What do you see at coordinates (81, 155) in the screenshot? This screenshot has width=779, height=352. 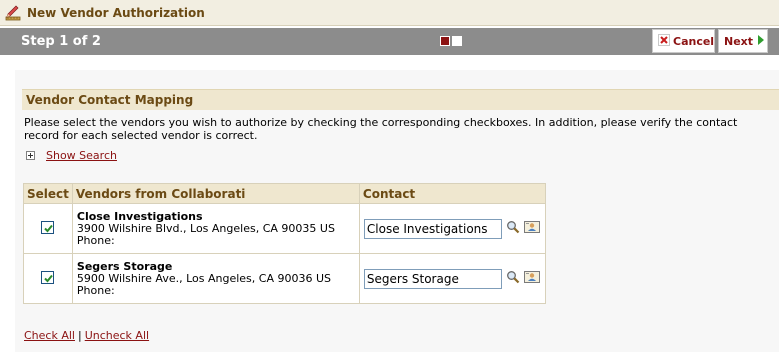 I see `show-search-link: Show Search` at bounding box center [81, 155].